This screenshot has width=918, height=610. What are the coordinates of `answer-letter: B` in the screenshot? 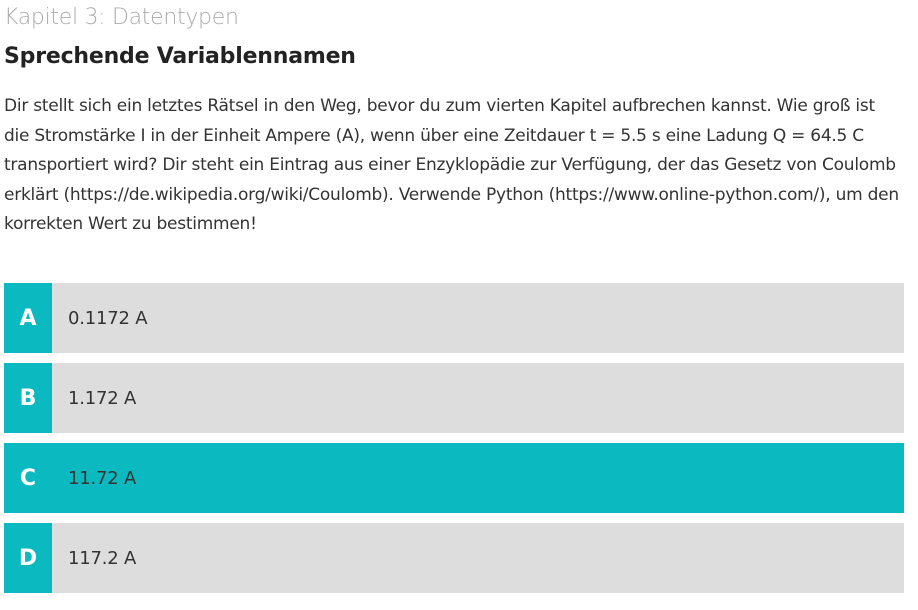 It's located at (28, 398).